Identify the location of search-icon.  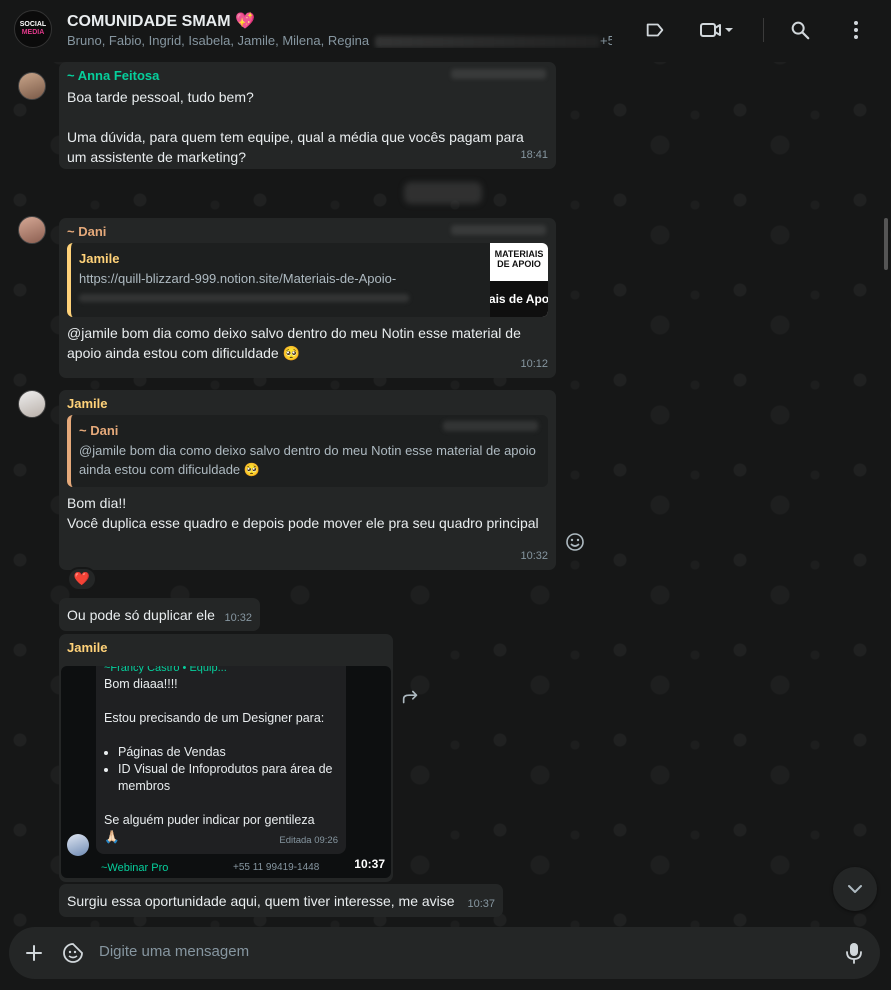
(800, 30).